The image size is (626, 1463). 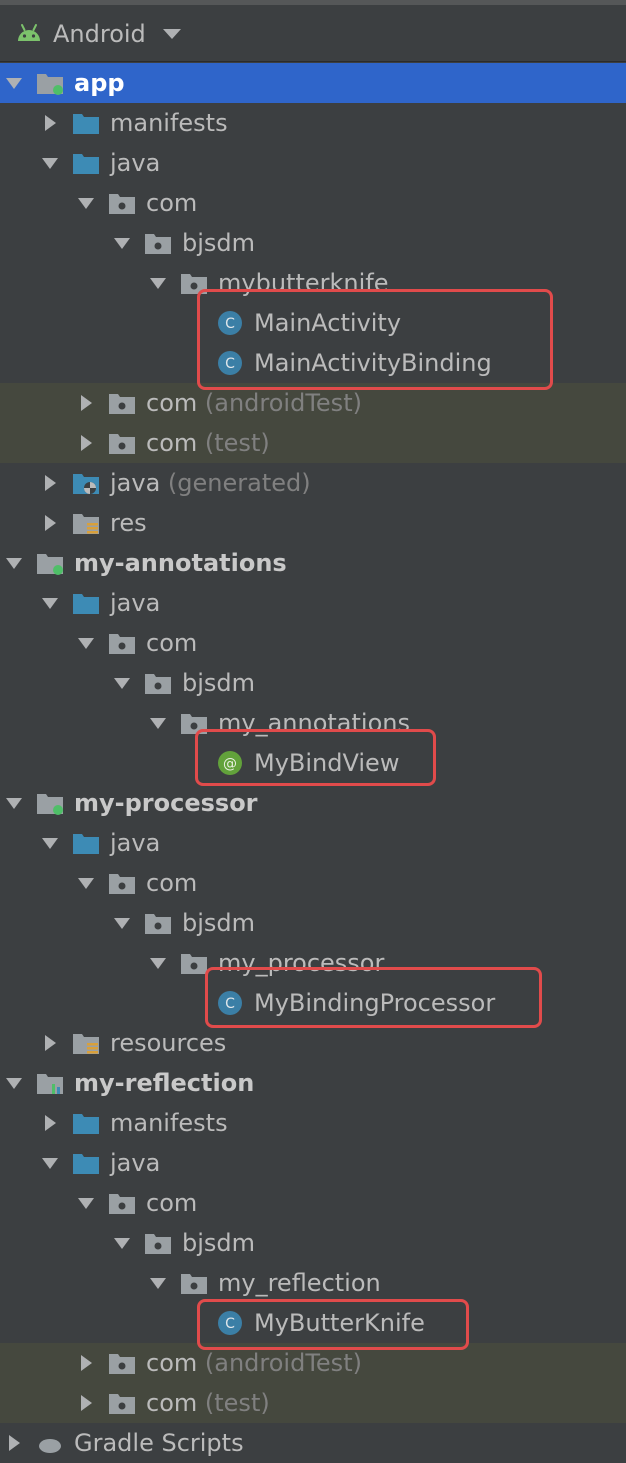 What do you see at coordinates (50, 83) in the screenshot?
I see `module-folder-icon` at bounding box center [50, 83].